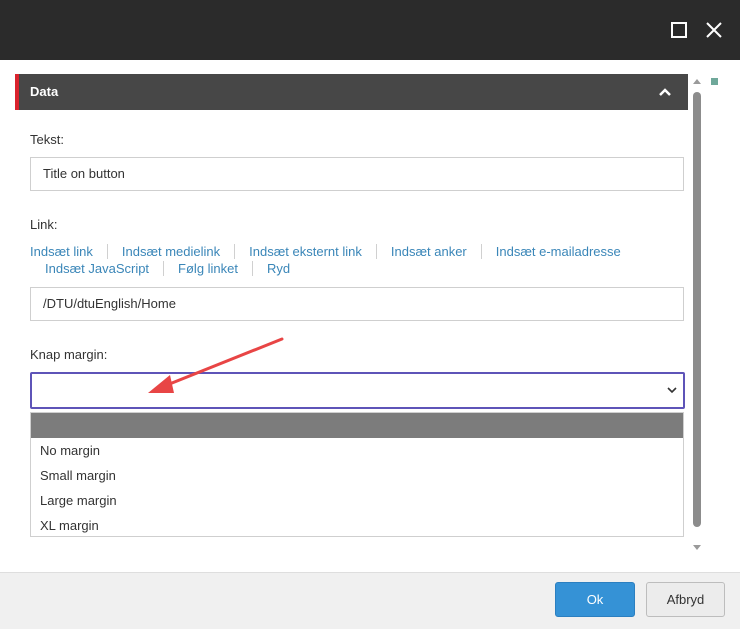  Describe the element at coordinates (357, 304) in the screenshot. I see `link-field: /DTU/dtuEnglish/Home` at that location.